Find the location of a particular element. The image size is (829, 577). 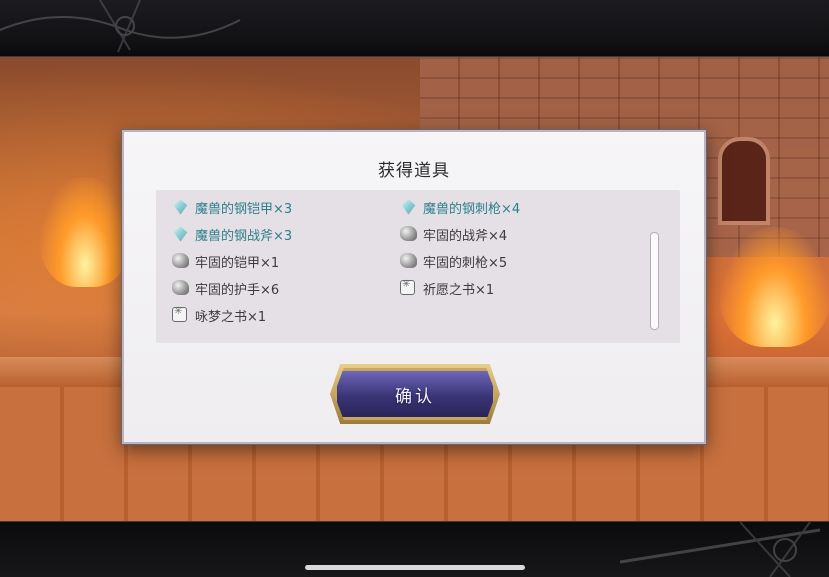

list-item: 咏梦之书×1 is located at coordinates (219, 315).